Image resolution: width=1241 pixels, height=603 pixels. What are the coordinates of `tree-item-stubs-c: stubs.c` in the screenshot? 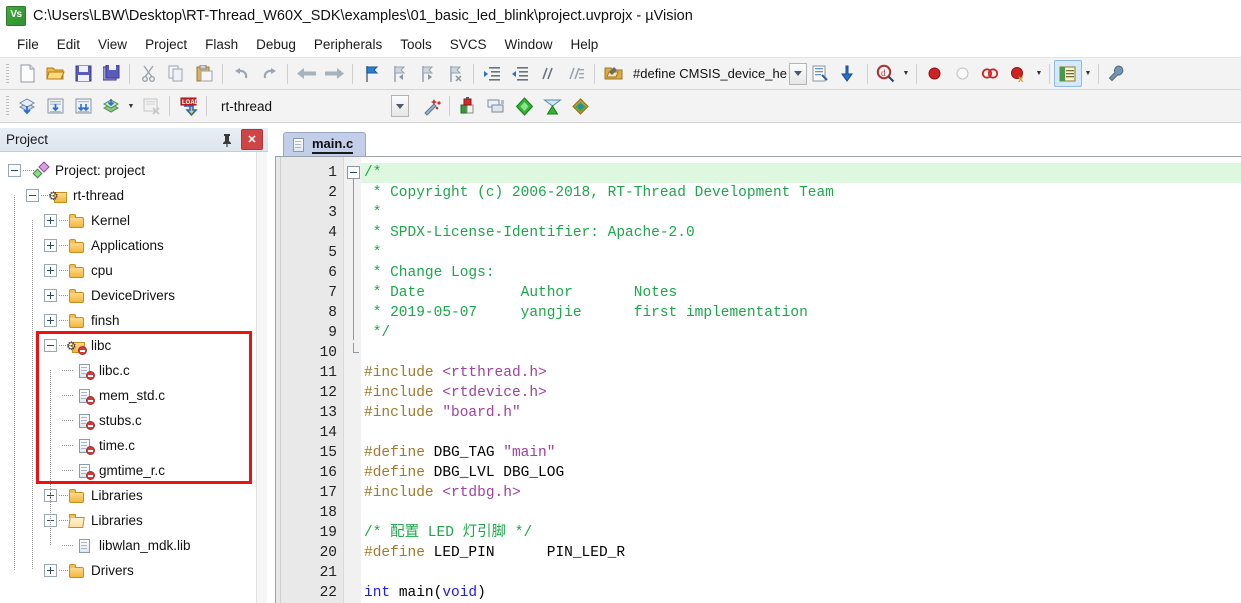 It's located at (133, 420).